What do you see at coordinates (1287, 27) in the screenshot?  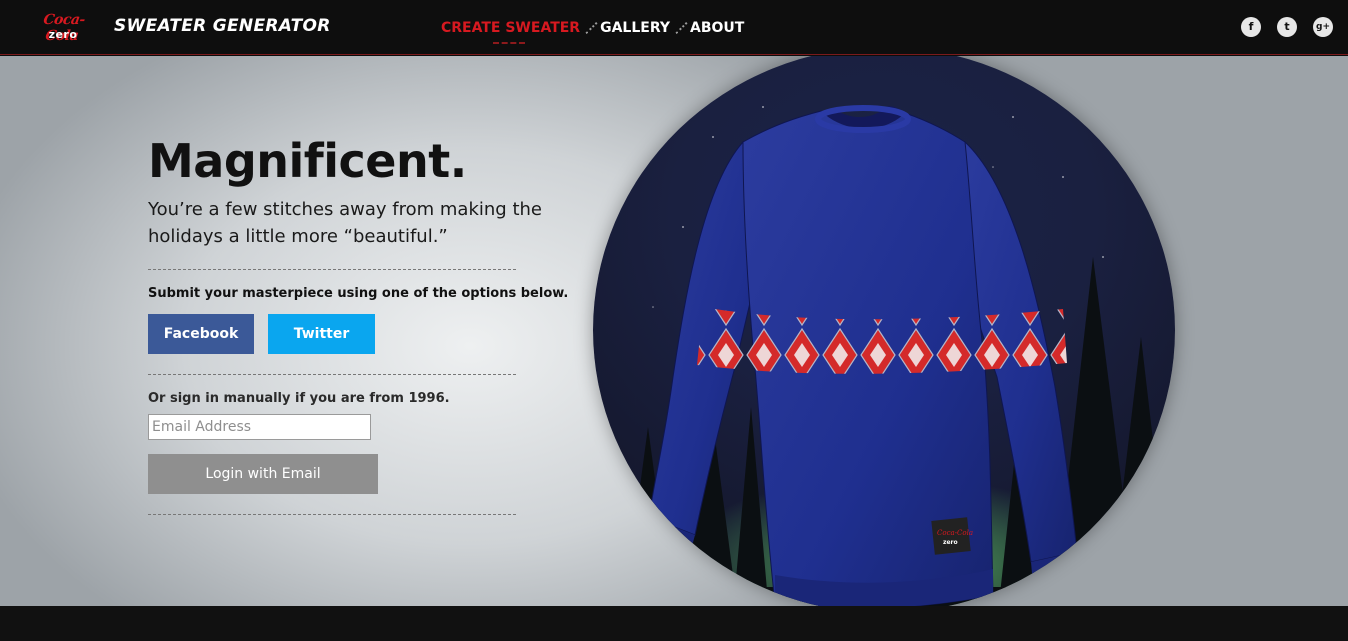 I see `twitter-icon: t` at bounding box center [1287, 27].